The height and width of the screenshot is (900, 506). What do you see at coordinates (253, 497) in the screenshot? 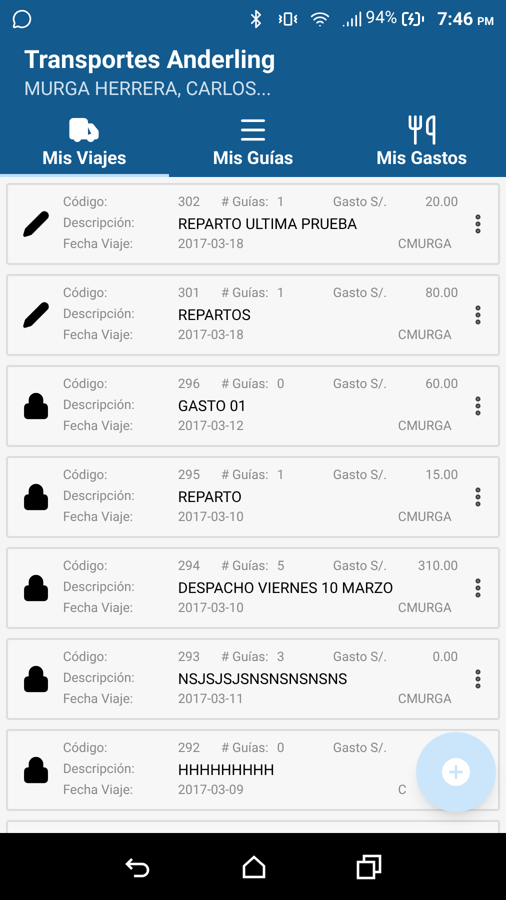
I see `trip-card: Código: 295 # Guías: 1 Gasto S/. 15.00 Descripción: REPARTO Fecha Viaje: 2017-03-10 CMURGA` at bounding box center [253, 497].